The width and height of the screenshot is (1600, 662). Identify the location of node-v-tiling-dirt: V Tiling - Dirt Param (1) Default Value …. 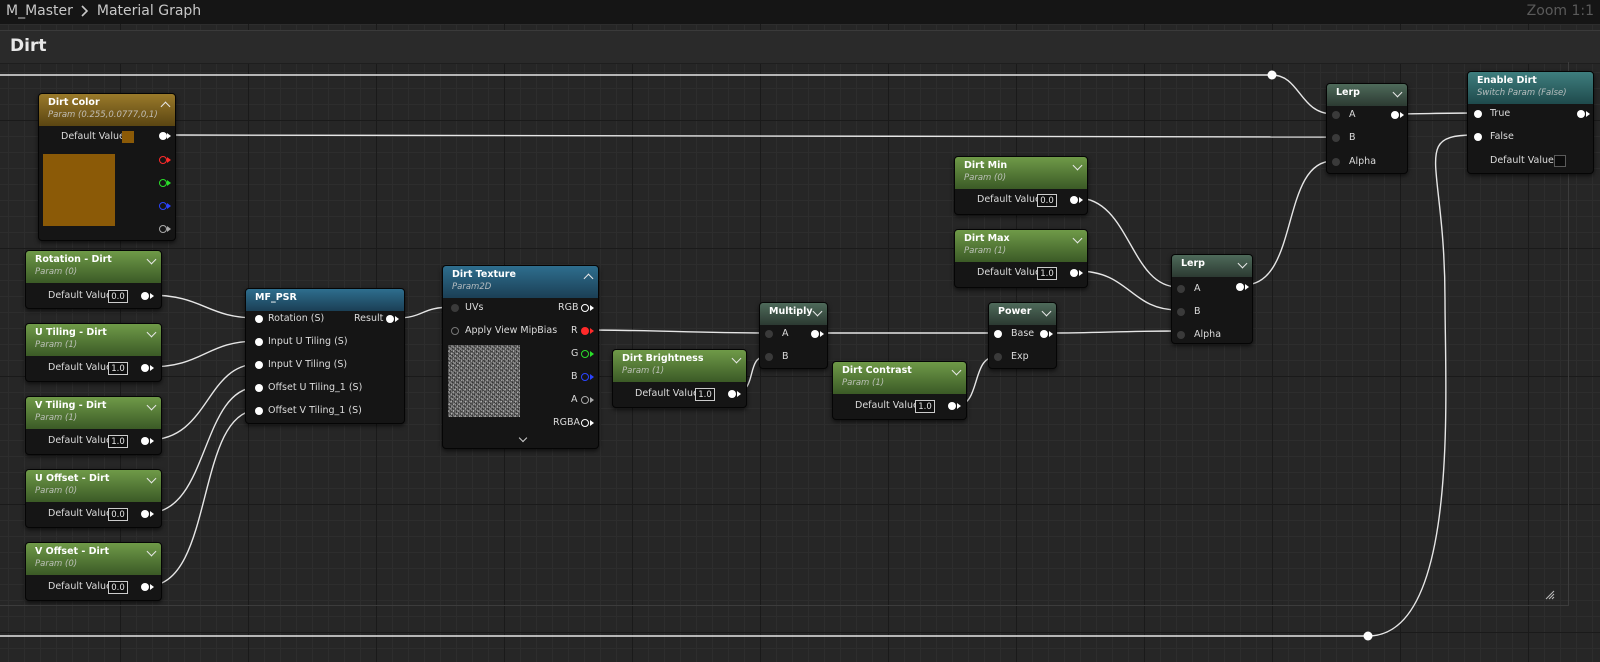
(93, 425).